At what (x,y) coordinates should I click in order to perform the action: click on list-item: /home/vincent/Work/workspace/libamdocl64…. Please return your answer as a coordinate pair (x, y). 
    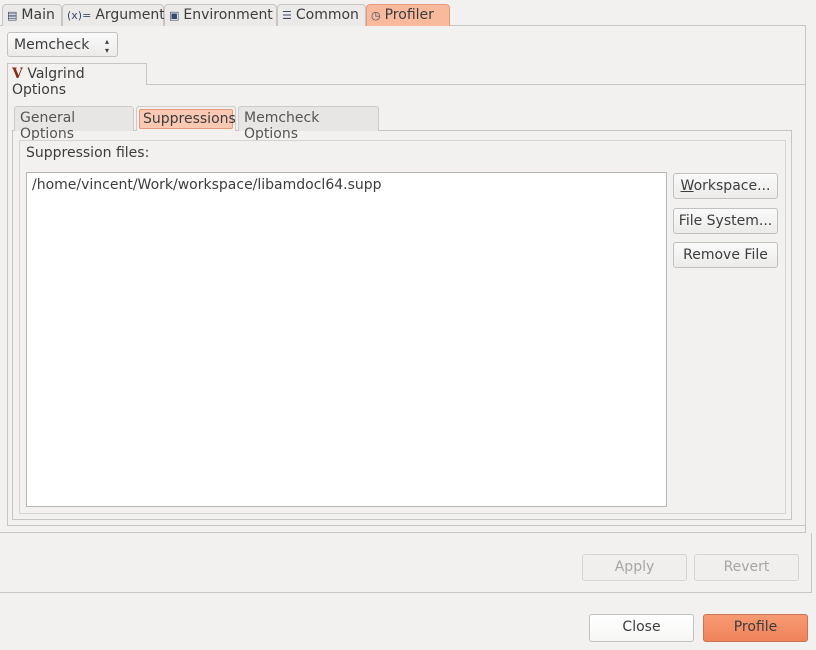
    Looking at the image, I should click on (346, 185).